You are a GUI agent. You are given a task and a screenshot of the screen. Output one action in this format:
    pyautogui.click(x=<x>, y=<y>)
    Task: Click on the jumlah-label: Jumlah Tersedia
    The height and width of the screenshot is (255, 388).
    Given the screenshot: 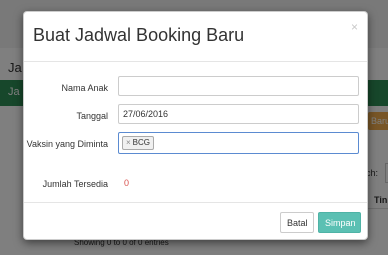 What is the action you would take?
    pyautogui.click(x=75, y=184)
    